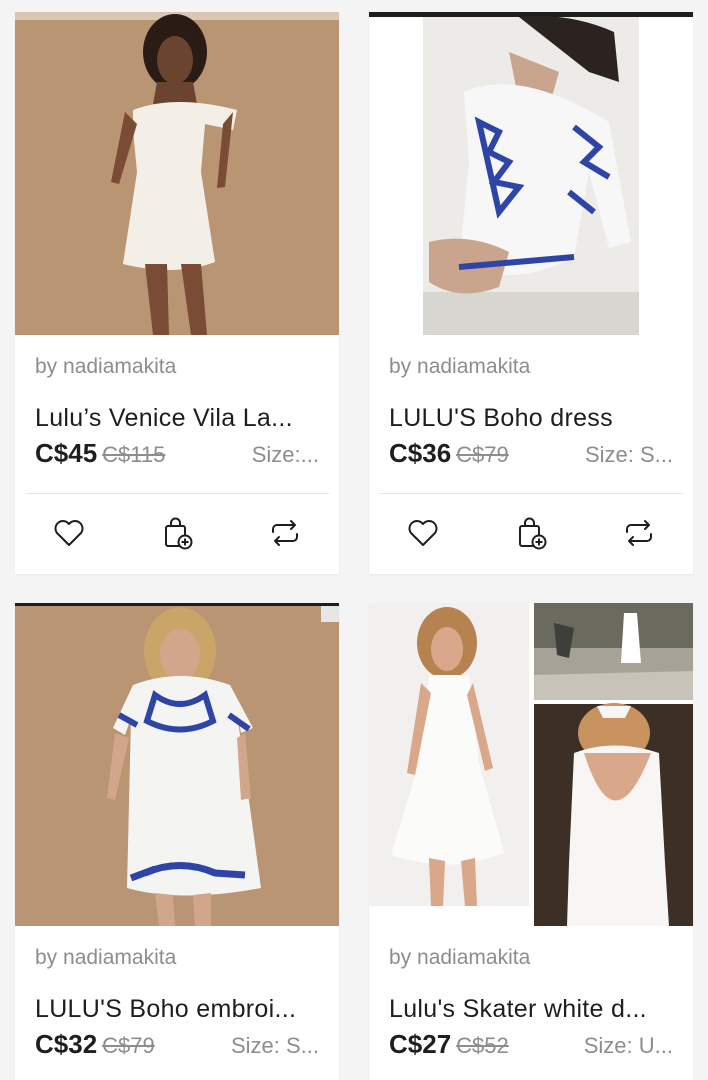 This screenshot has height=1080, width=708. I want to click on price: C$45, so click(66, 453).